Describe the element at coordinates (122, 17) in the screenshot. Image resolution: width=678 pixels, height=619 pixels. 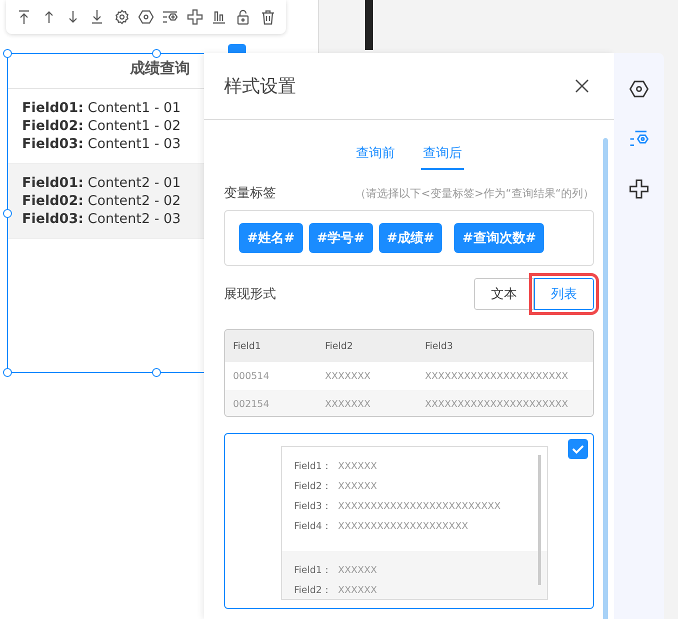
I see `gear-icon` at that location.